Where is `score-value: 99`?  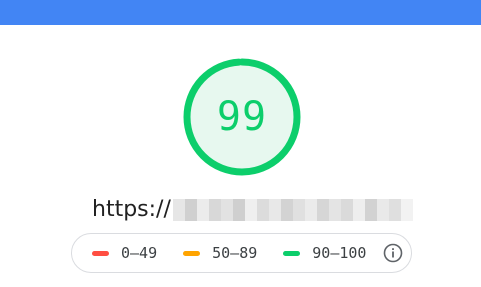
score-value: 99 is located at coordinates (242, 117).